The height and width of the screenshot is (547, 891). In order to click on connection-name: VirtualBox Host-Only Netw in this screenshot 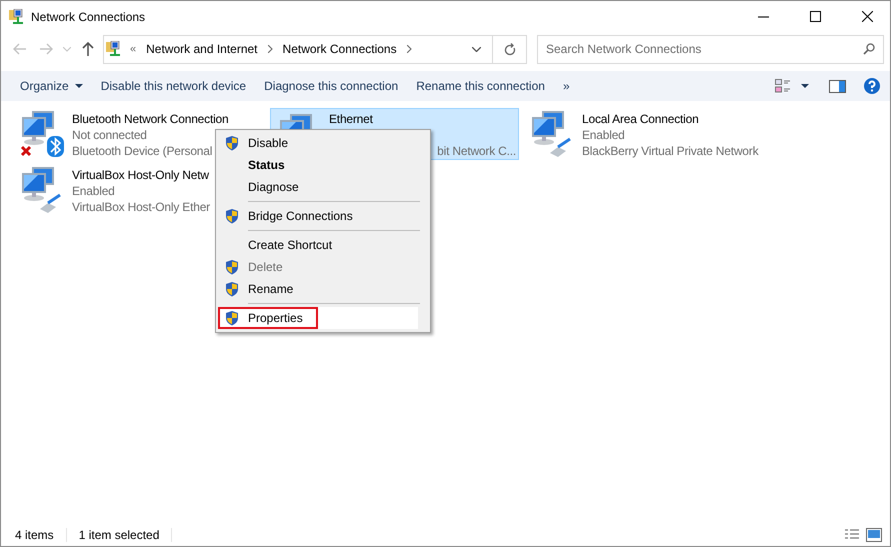, I will do `click(141, 175)`.